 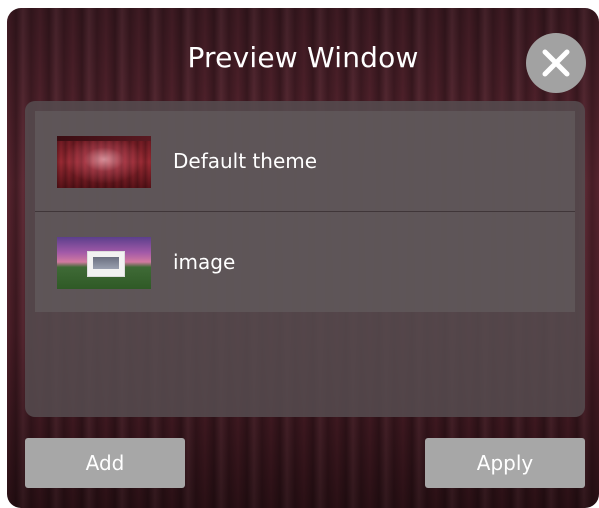 What do you see at coordinates (245, 161) in the screenshot?
I see `theme-item-label: Default theme` at bounding box center [245, 161].